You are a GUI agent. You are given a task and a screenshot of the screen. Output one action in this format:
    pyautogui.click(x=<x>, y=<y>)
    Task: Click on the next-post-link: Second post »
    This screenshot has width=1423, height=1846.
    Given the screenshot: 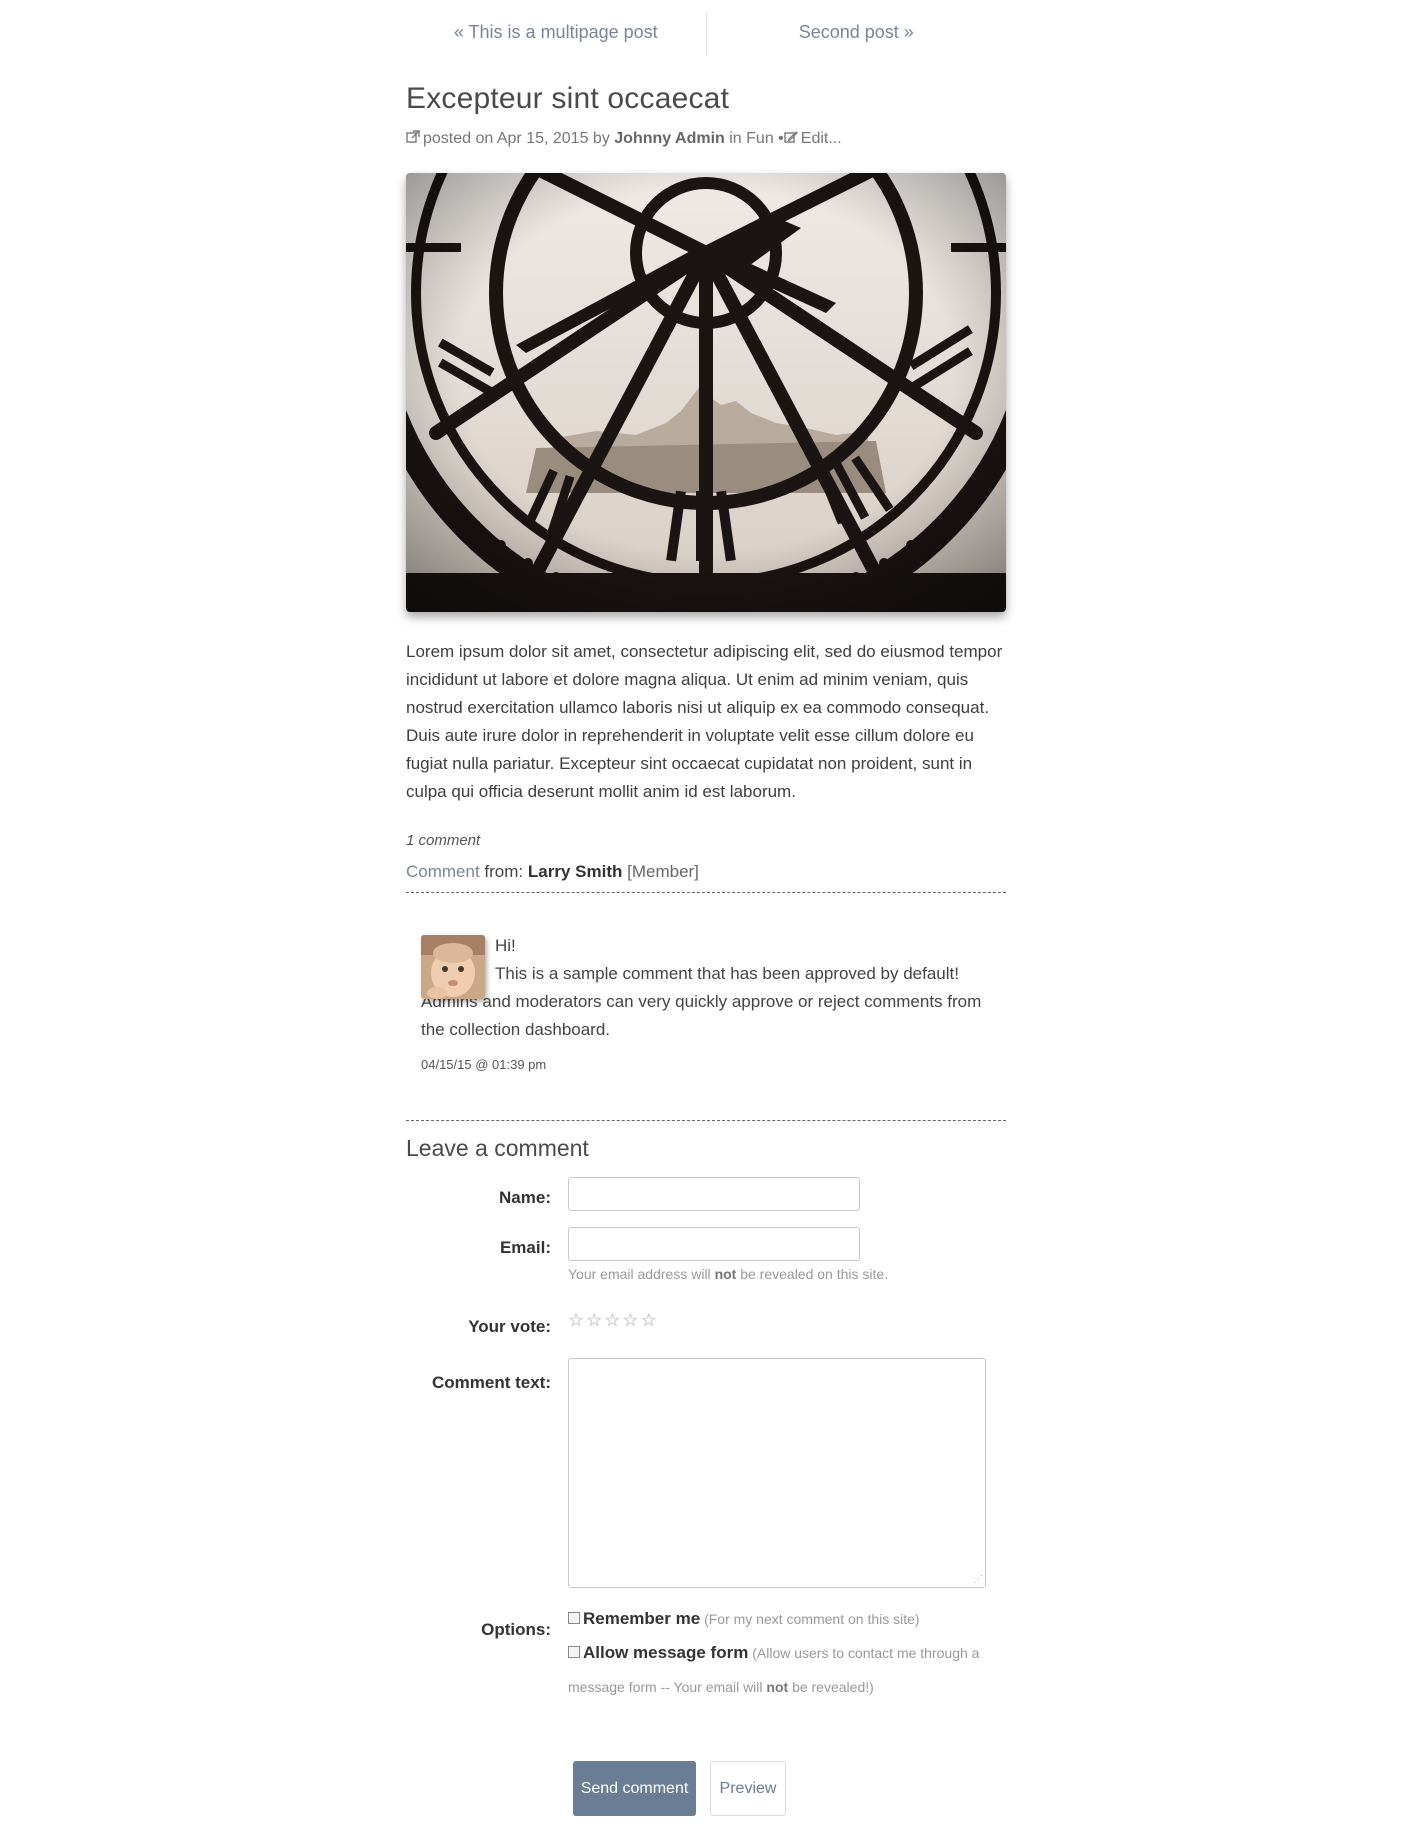 What is the action you would take?
    pyautogui.click(x=857, y=34)
    